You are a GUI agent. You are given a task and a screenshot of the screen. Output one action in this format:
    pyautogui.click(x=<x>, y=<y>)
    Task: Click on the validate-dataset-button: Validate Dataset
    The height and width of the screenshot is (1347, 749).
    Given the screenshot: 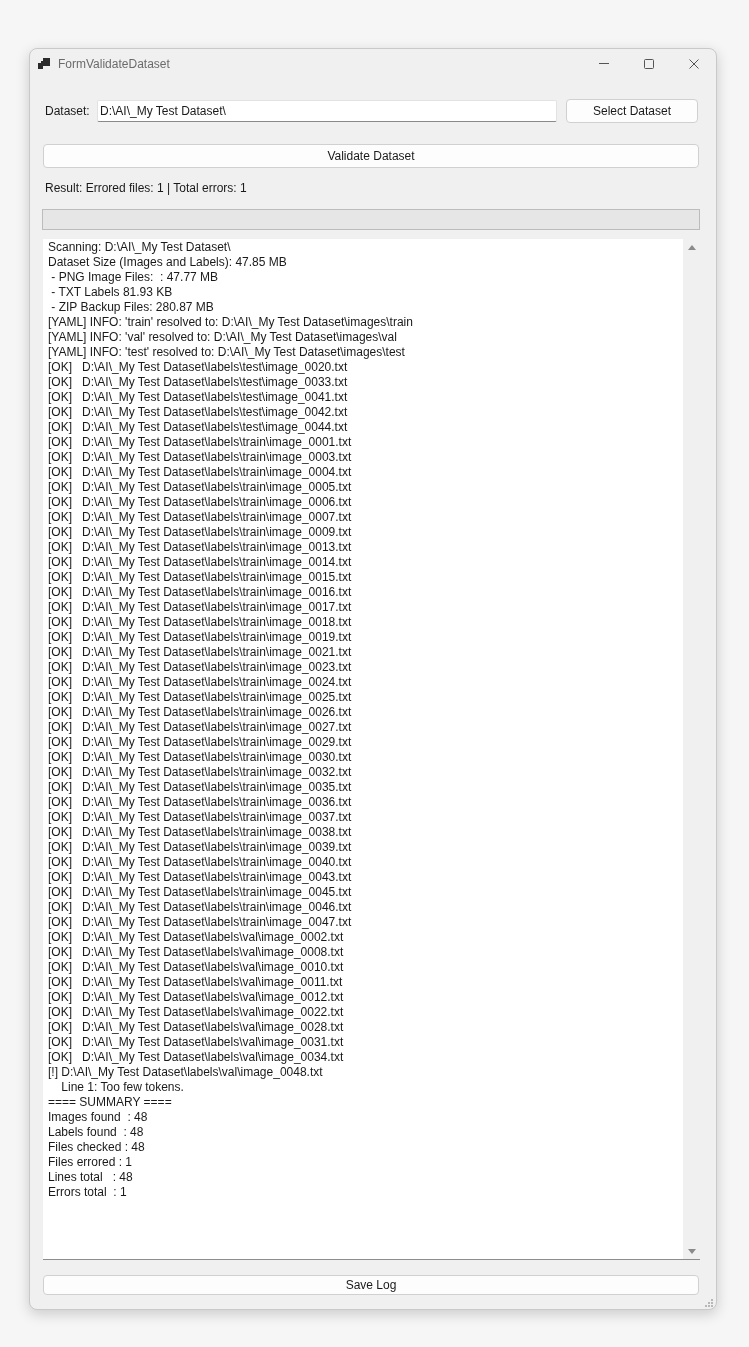 What is the action you would take?
    pyautogui.click(x=371, y=156)
    